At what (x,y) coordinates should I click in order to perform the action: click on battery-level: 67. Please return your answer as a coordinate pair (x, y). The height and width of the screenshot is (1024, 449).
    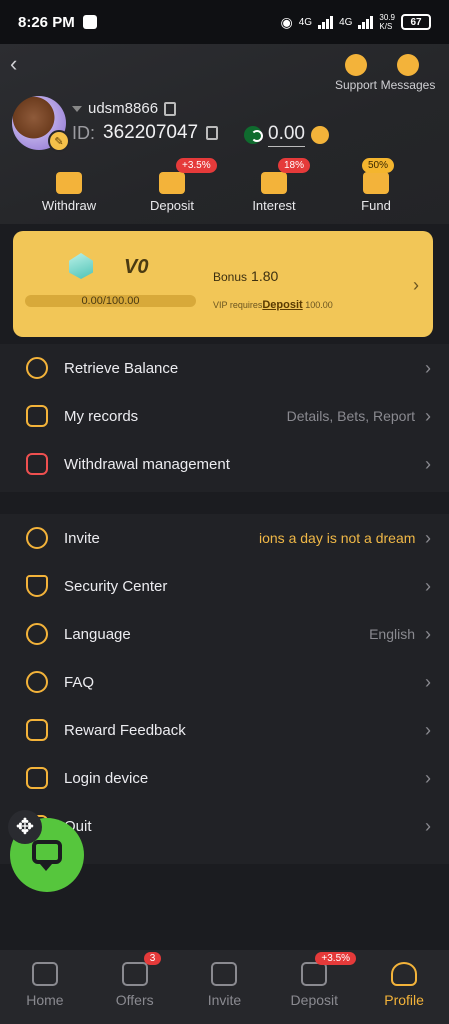
    Looking at the image, I should click on (416, 22).